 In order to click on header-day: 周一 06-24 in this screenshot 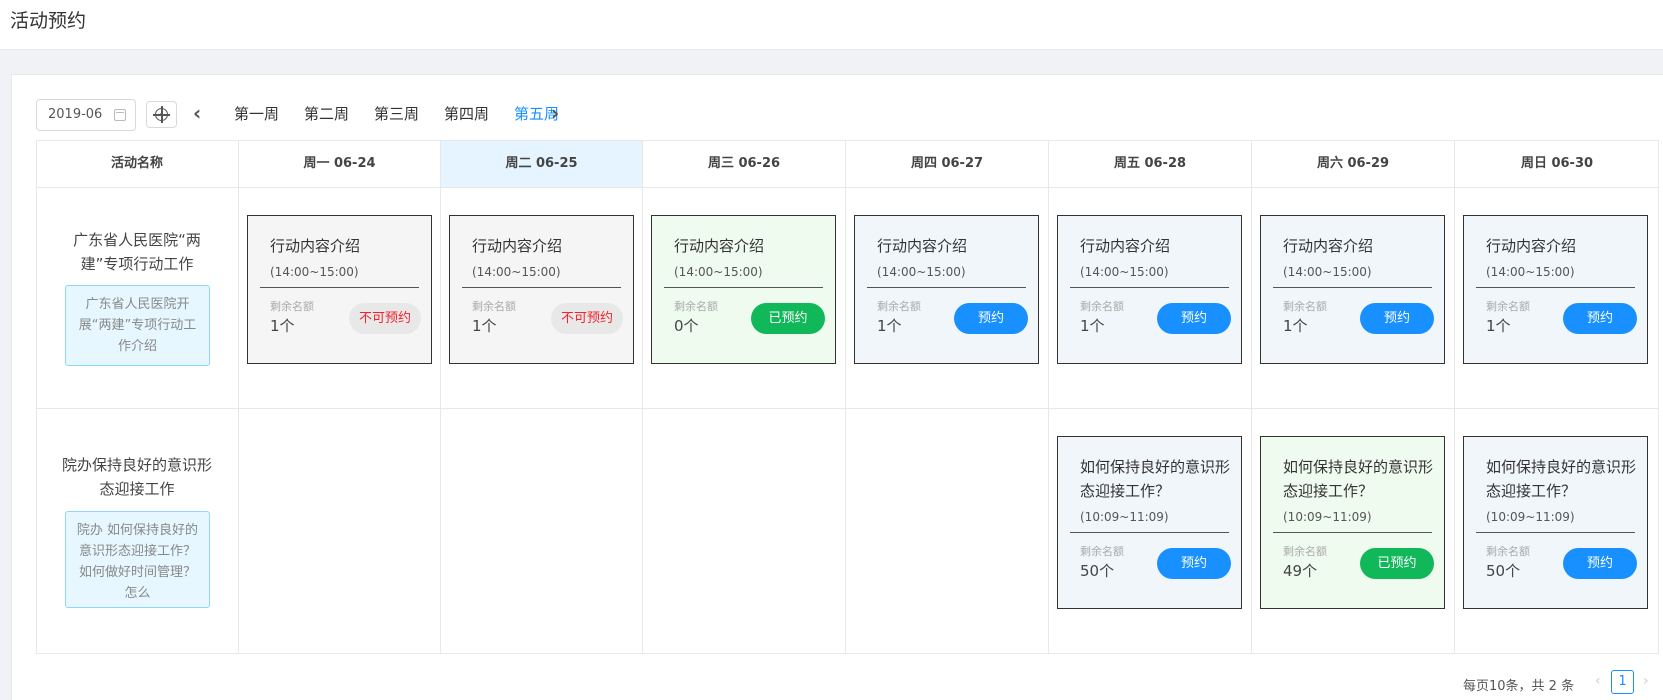, I will do `click(339, 164)`.